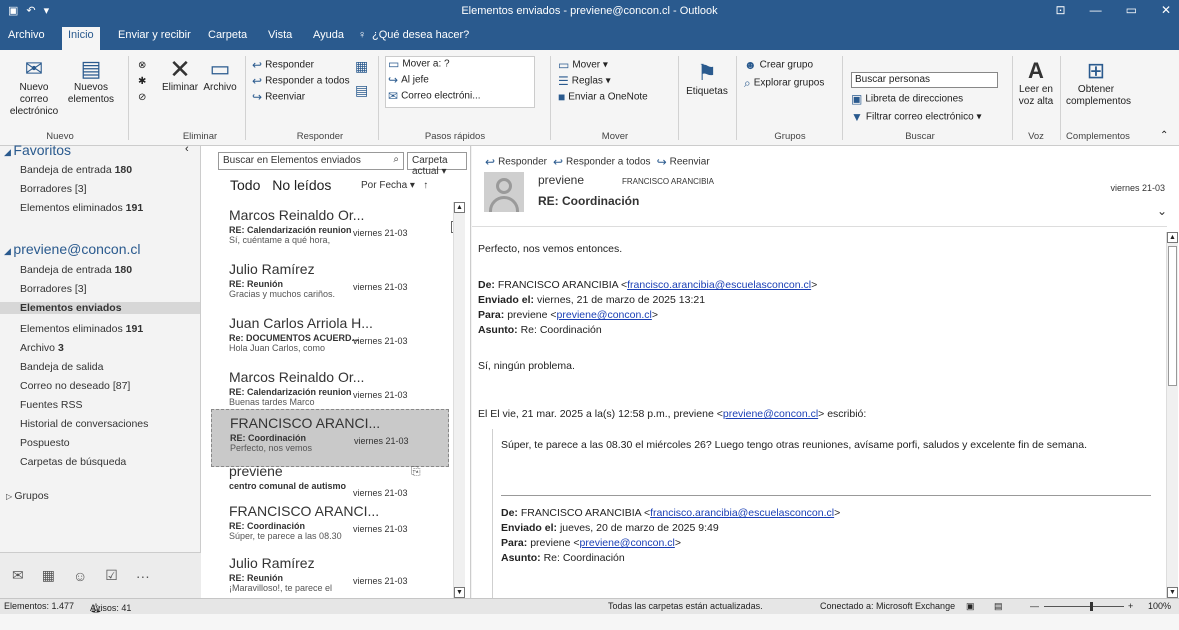 The height and width of the screenshot is (630, 1179). I want to click on search-people-input: Buscar personas, so click(924, 80).